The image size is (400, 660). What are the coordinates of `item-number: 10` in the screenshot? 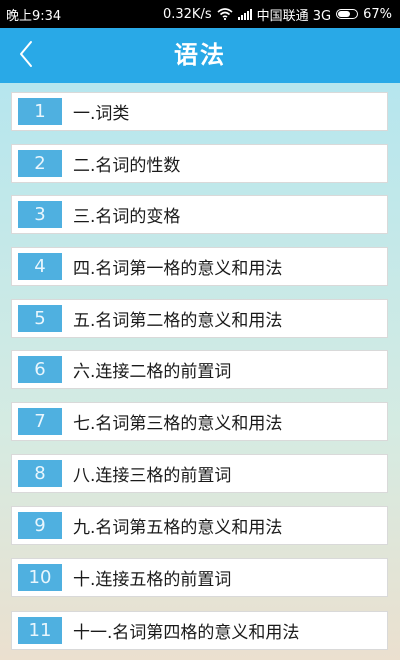 It's located at (40, 577).